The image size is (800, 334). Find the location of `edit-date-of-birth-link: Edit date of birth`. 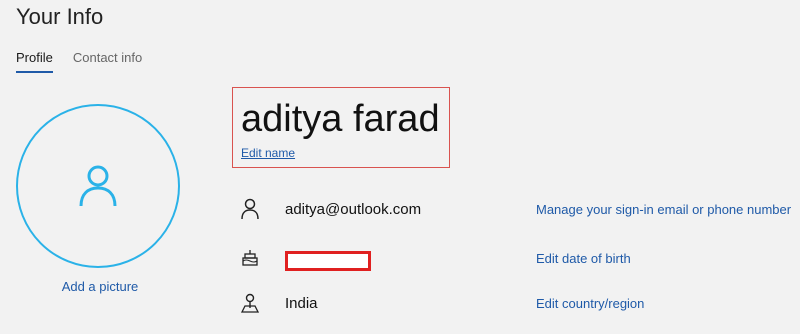

edit-date-of-birth-link: Edit date of birth is located at coordinates (583, 258).